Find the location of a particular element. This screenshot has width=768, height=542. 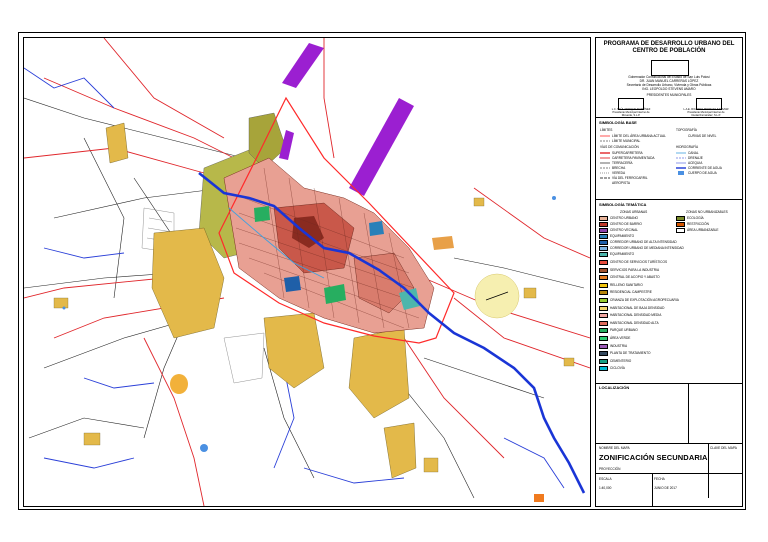

hydro-canal: CANAL is located at coordinates (693, 153).